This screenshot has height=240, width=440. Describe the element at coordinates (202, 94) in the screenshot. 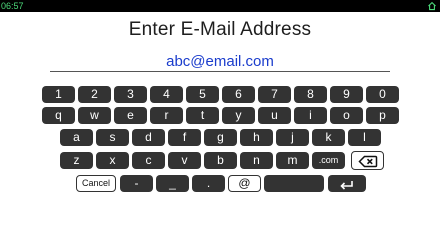

I see `key-5: 5` at that location.